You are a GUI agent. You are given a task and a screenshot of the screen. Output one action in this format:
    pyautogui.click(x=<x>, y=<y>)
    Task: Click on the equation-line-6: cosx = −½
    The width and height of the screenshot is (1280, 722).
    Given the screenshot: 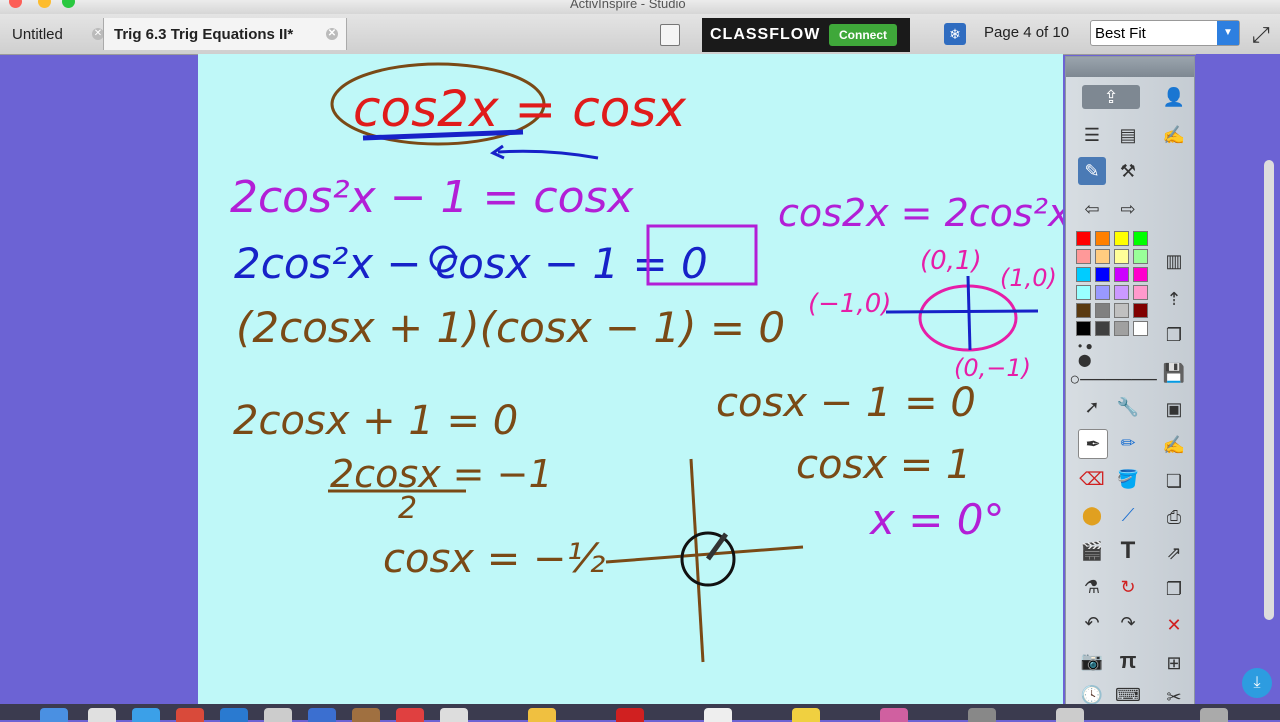 What is the action you would take?
    pyautogui.click(x=494, y=559)
    